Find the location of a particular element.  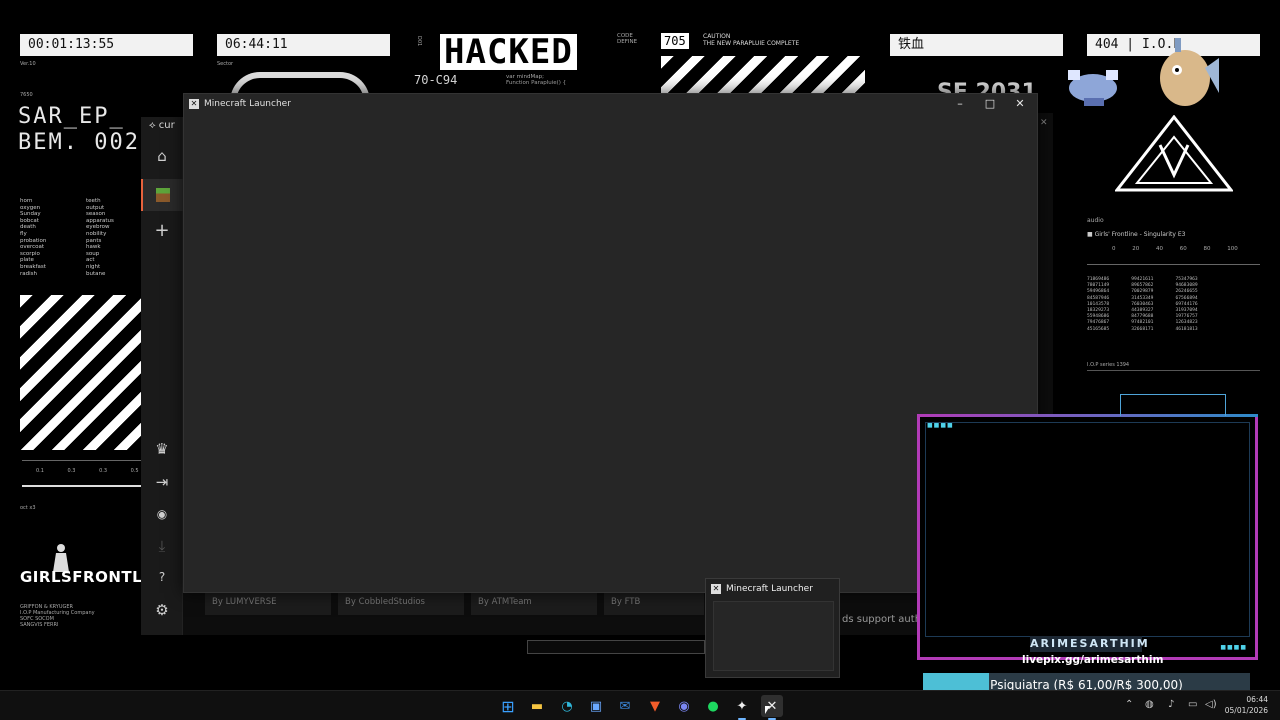

word-item: soup is located at coordinates (93, 253).